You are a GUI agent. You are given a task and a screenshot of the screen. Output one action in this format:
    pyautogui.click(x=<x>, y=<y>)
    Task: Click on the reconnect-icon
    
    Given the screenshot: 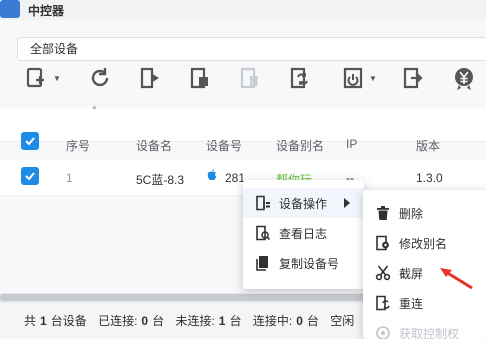 What is the action you would take?
    pyautogui.click(x=383, y=303)
    